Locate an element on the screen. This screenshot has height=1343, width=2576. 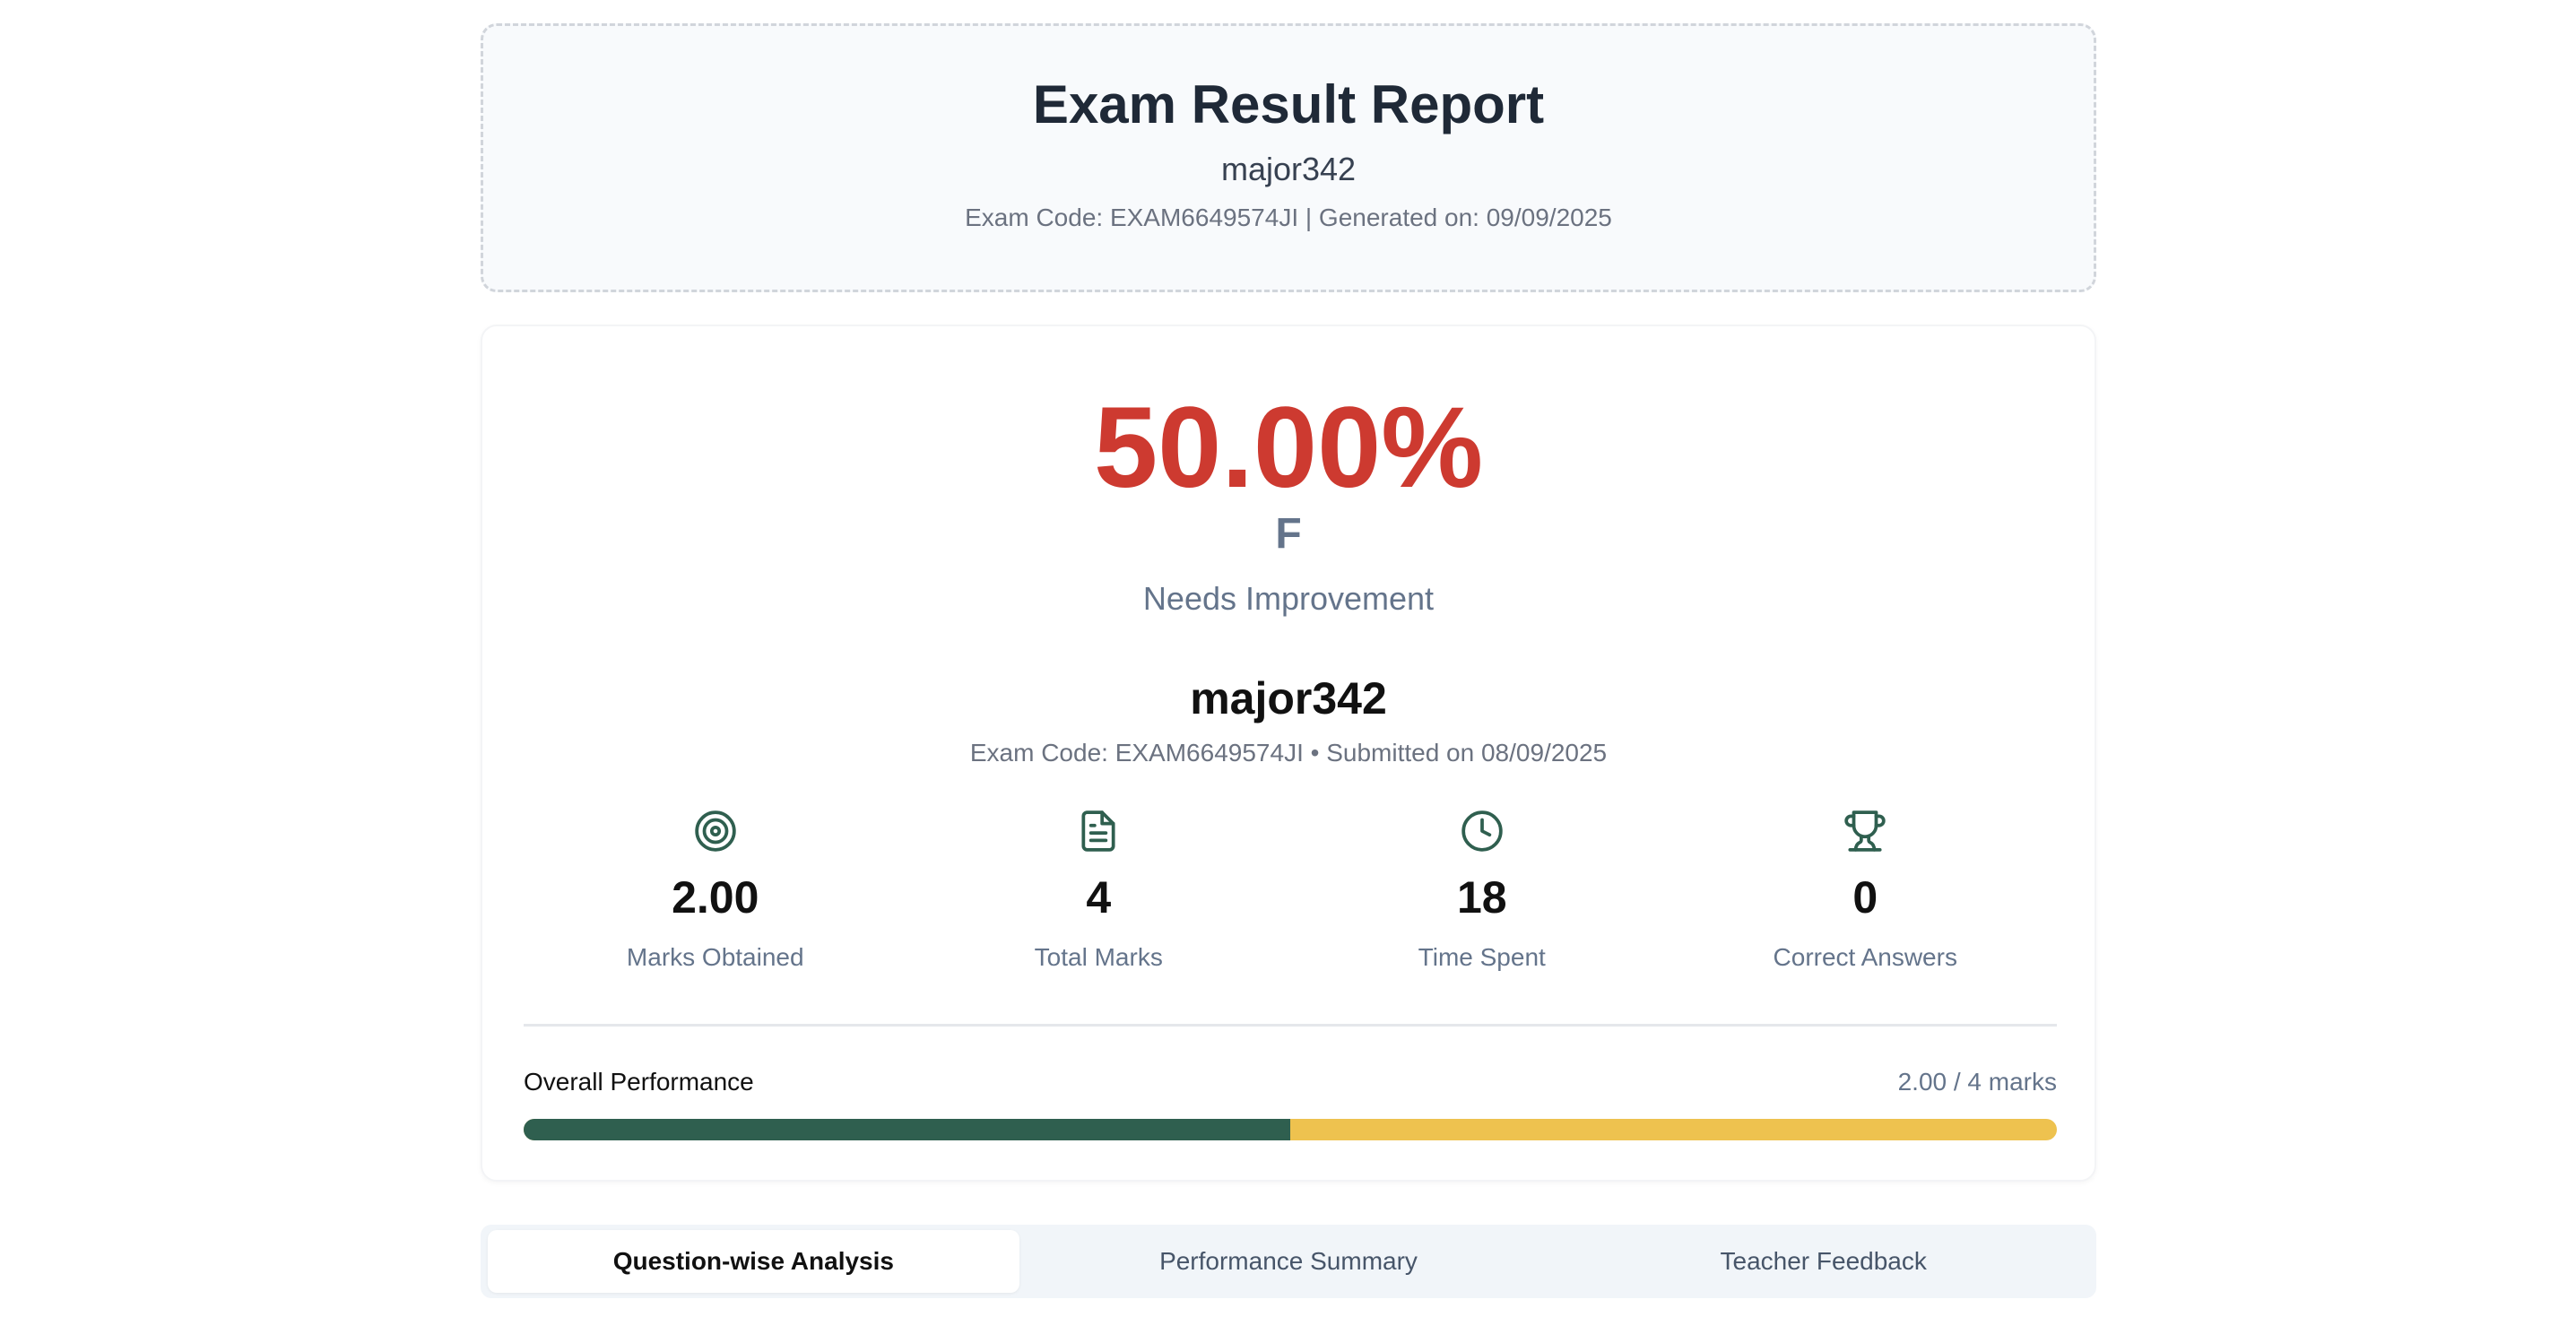
tab-question-wise-analysis: Question-wise Analysis is located at coordinates (753, 1261).